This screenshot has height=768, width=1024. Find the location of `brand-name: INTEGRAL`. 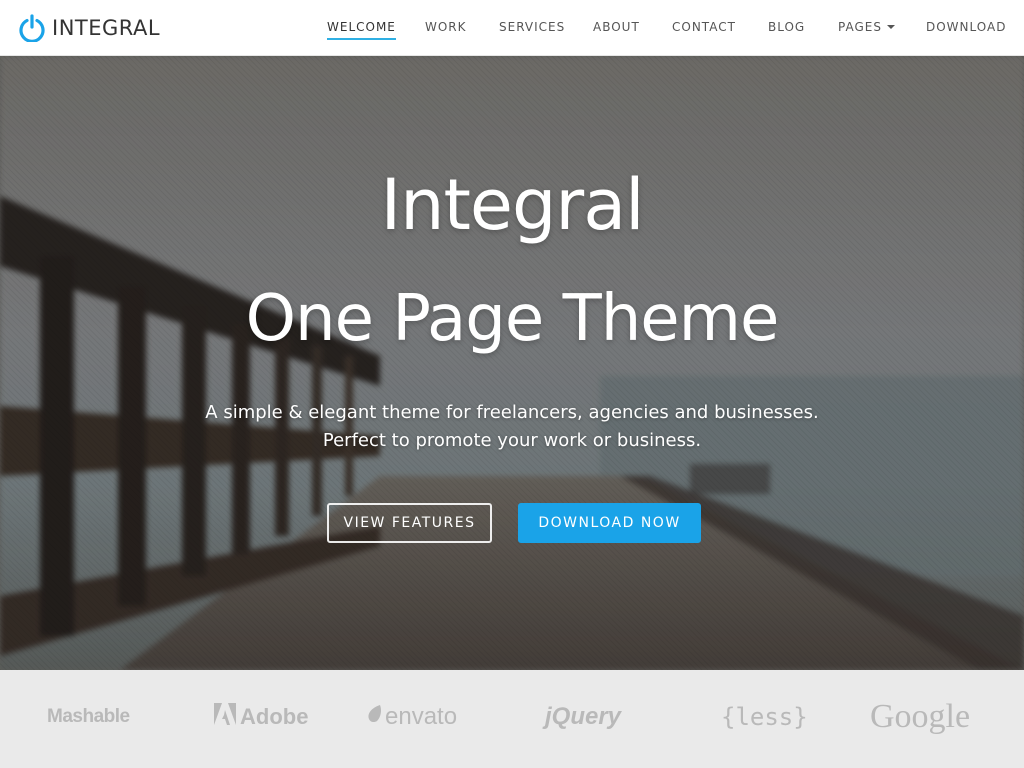

brand-name: INTEGRAL is located at coordinates (106, 28).